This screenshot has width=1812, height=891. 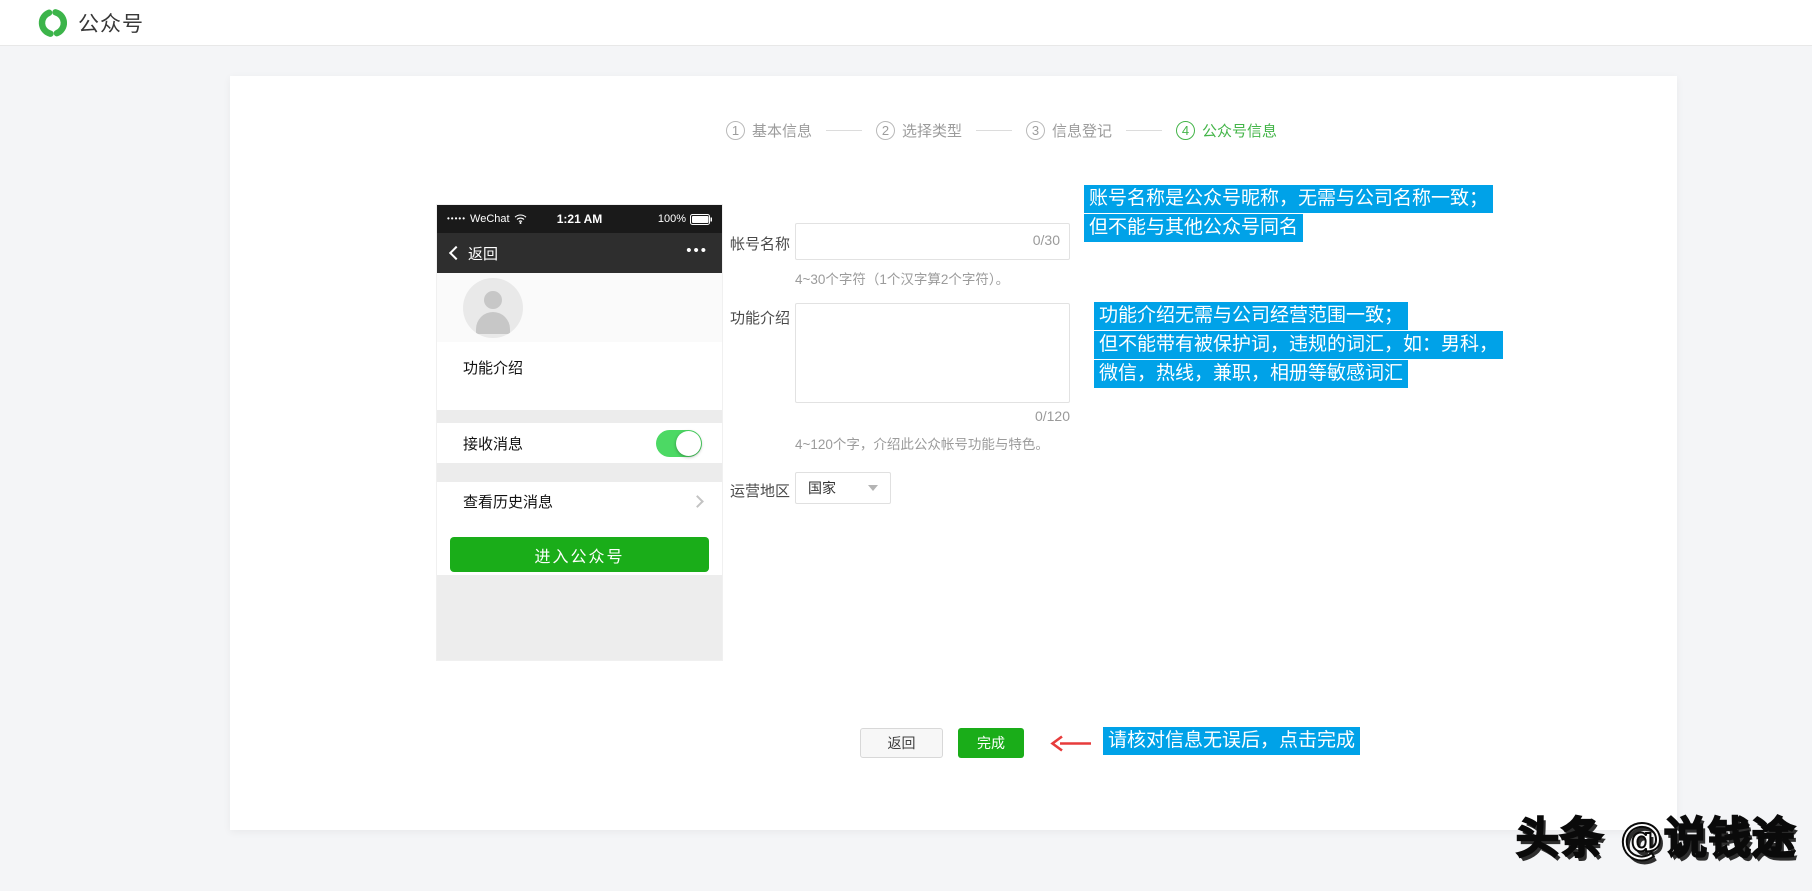 I want to click on finish-annotation: 请核对信息无误后，点击完成, so click(x=1232, y=741).